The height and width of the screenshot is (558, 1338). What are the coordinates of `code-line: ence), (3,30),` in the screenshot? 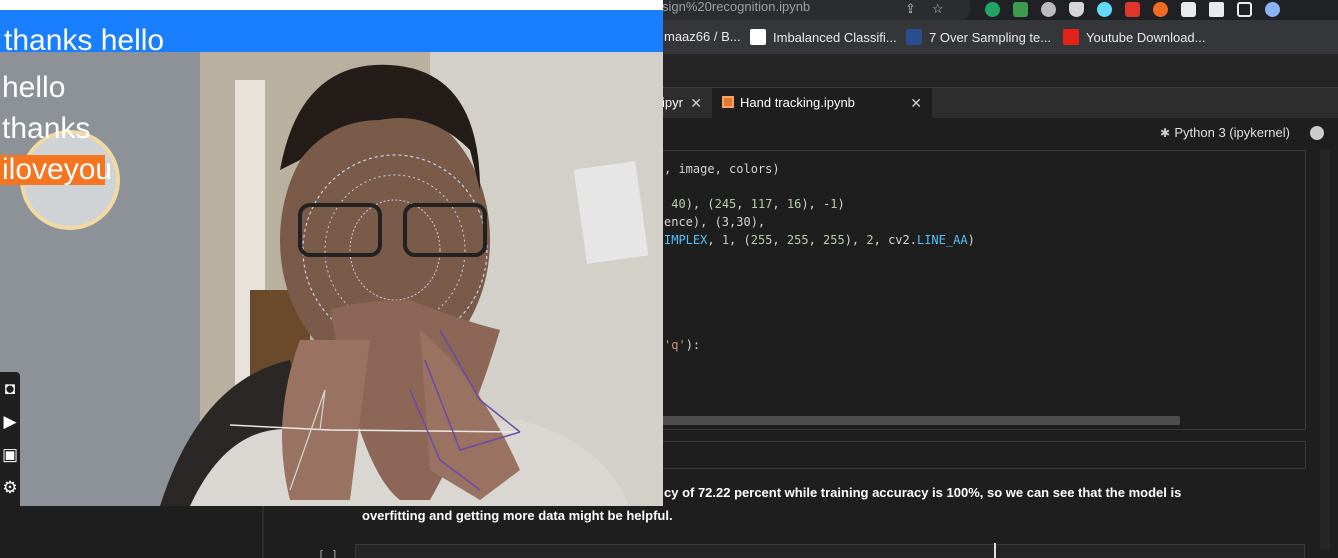 It's located at (715, 222).